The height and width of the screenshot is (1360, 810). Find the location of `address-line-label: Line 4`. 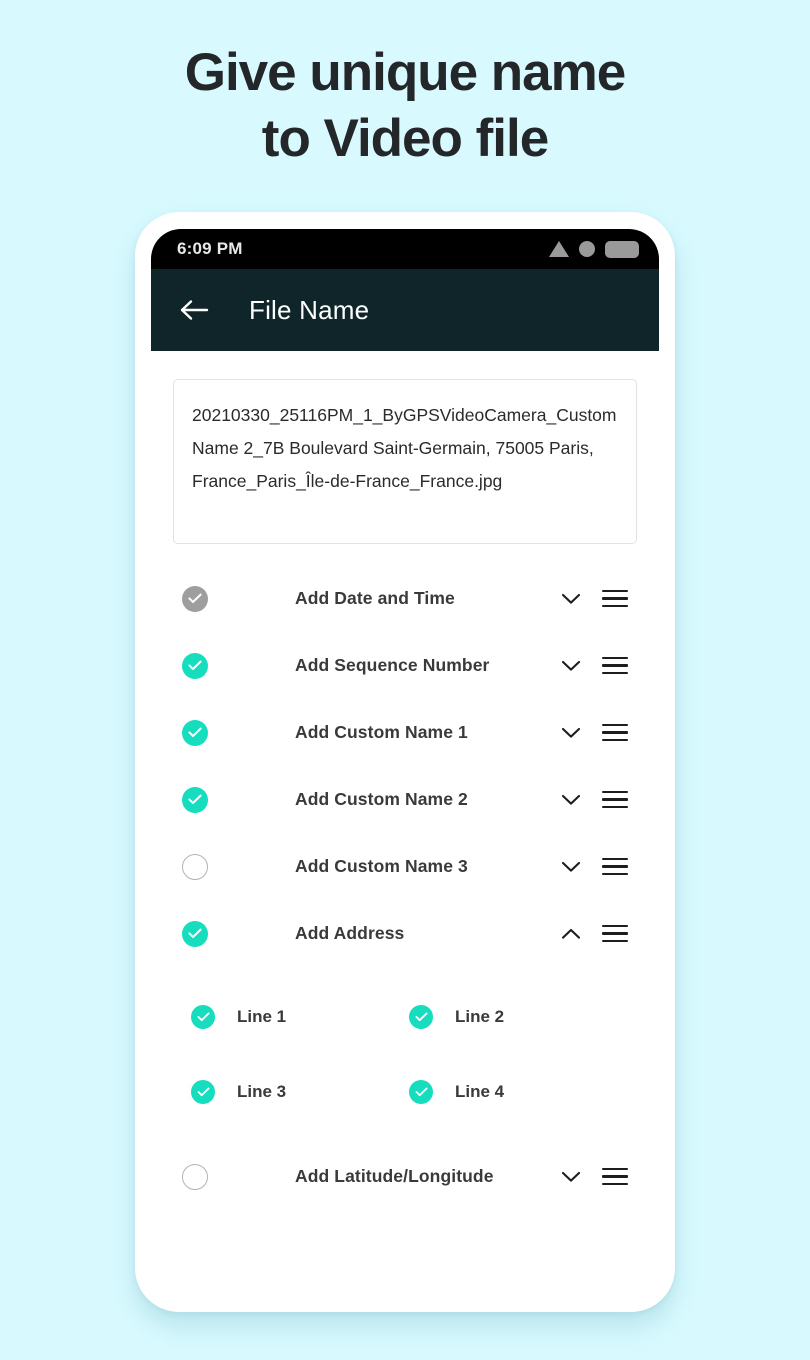

address-line-label: Line 4 is located at coordinates (480, 1091).